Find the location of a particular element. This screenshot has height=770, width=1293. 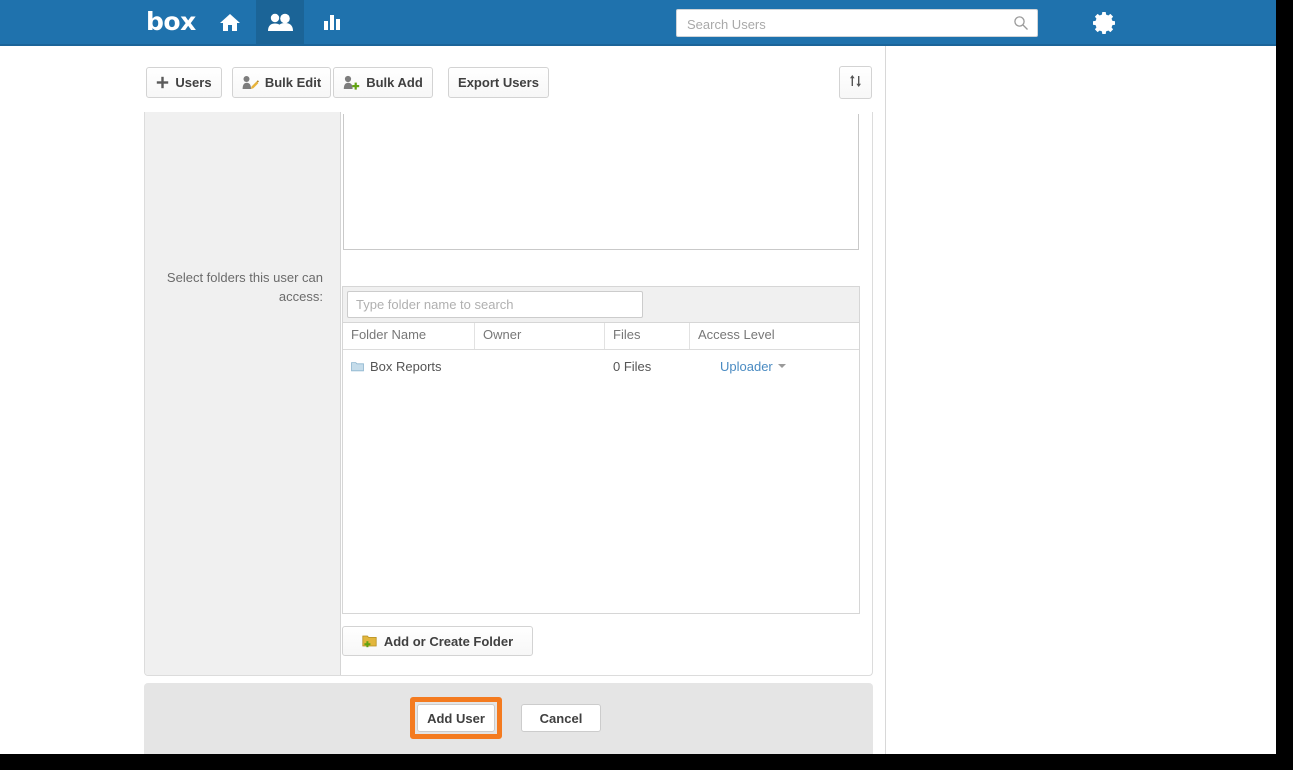

cancel-button: Cancel is located at coordinates (561, 718).